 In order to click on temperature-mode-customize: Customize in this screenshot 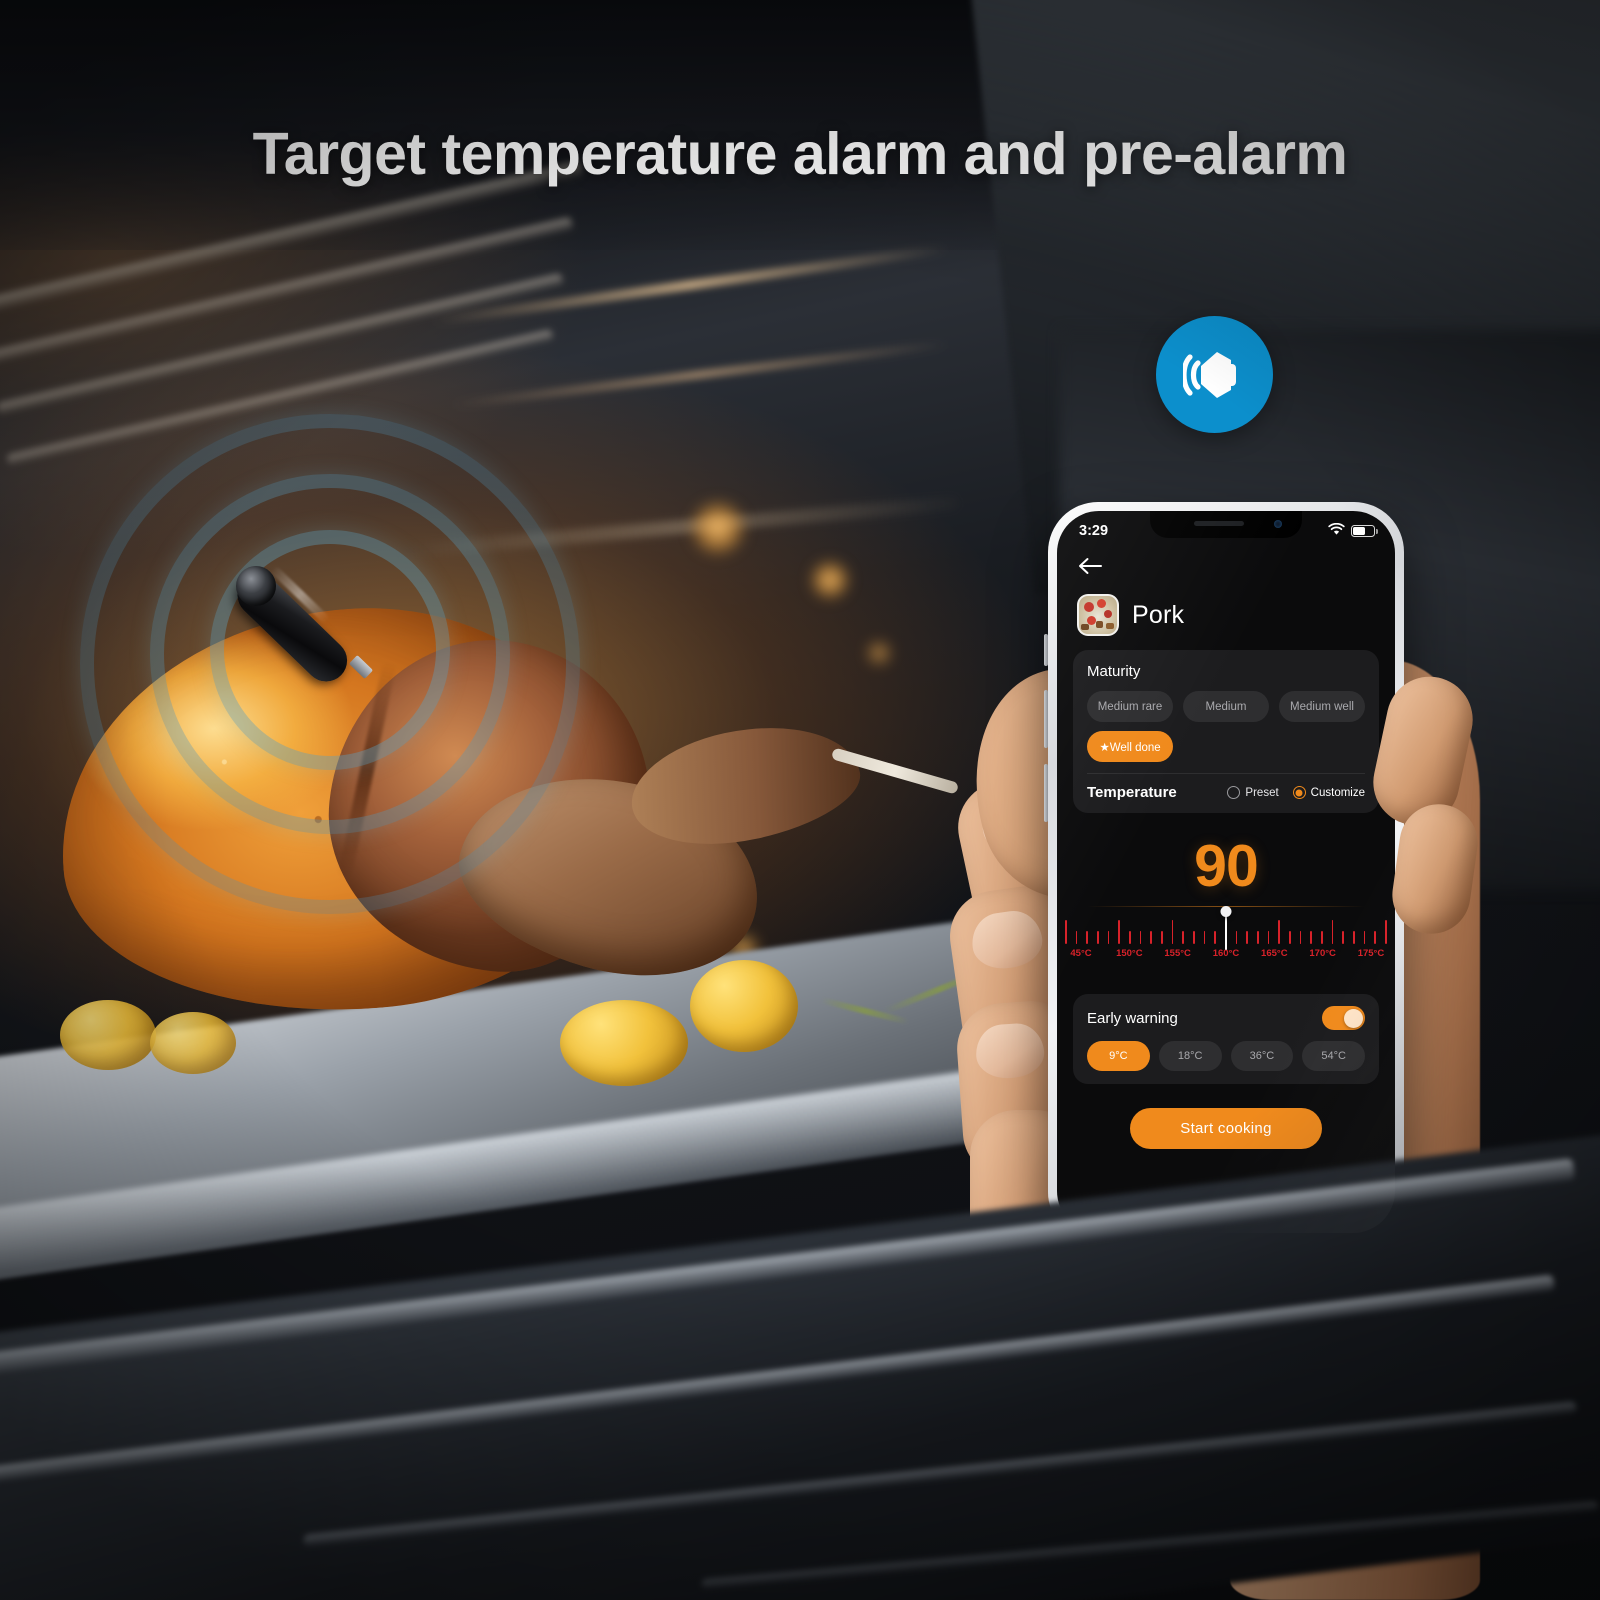, I will do `click(1328, 792)`.